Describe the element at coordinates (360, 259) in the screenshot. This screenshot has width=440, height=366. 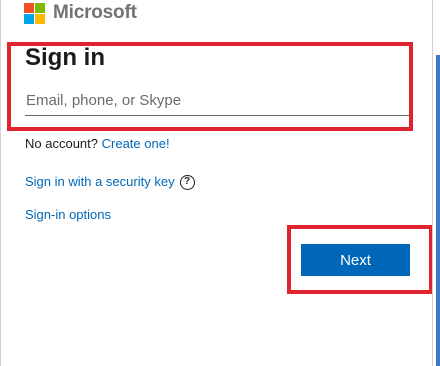
I see `next-highlight-box` at that location.